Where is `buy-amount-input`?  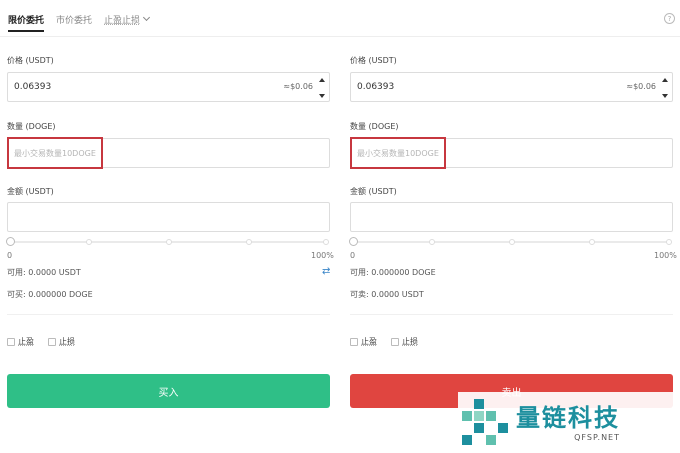 buy-amount-input is located at coordinates (168, 217).